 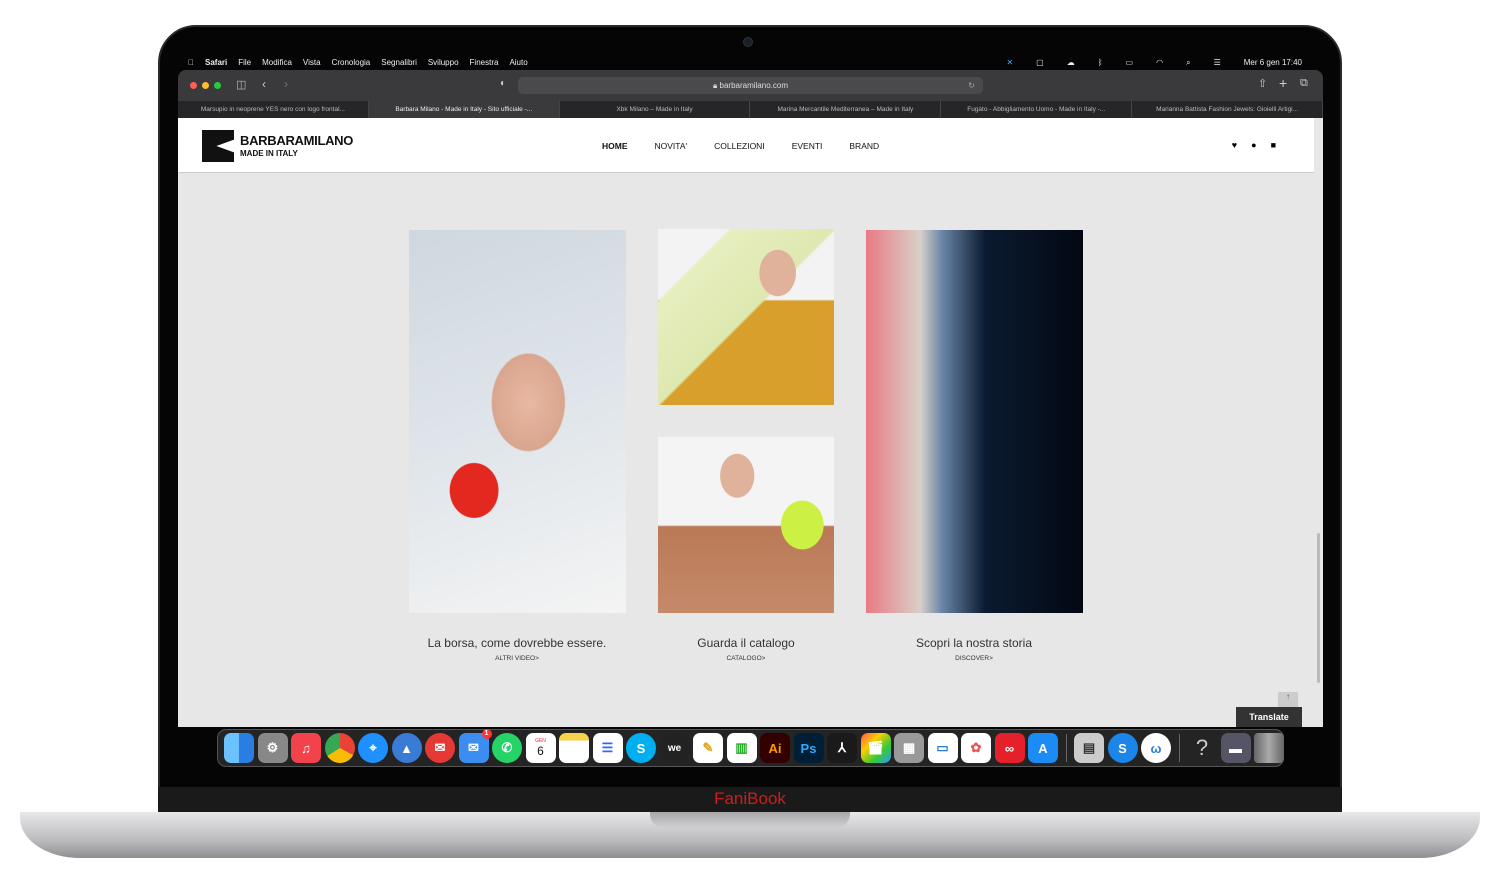 What do you see at coordinates (1273, 145) in the screenshot?
I see `bag-icon: ■` at bounding box center [1273, 145].